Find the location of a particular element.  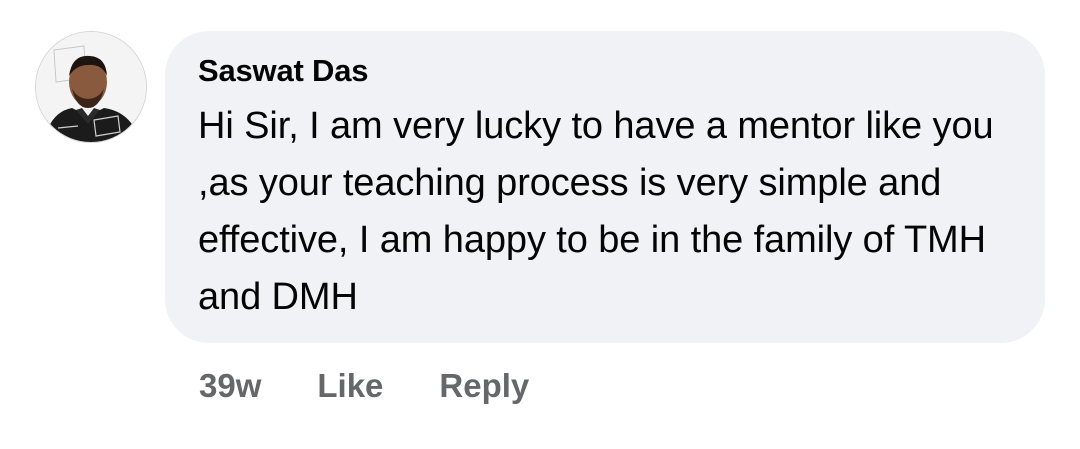

reply-button: Reply is located at coordinates (484, 386).